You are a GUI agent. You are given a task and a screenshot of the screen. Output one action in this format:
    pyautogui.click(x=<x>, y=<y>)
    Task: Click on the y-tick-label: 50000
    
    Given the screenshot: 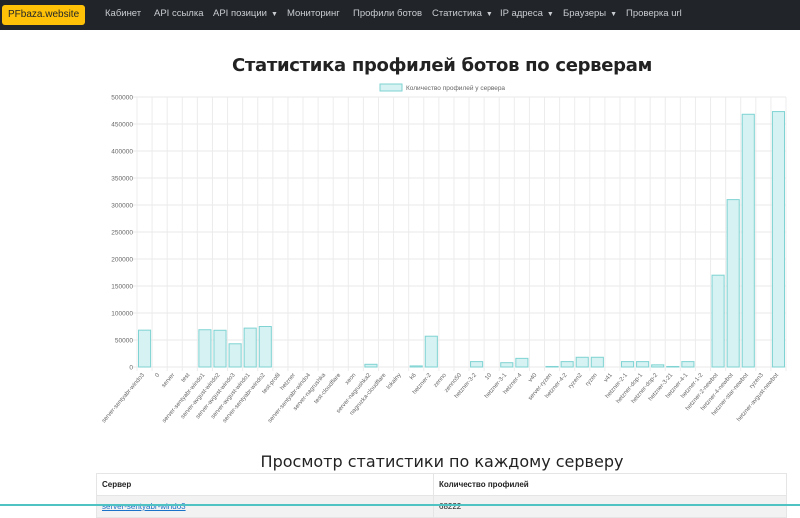 What is the action you would take?
    pyautogui.click(x=124, y=341)
    